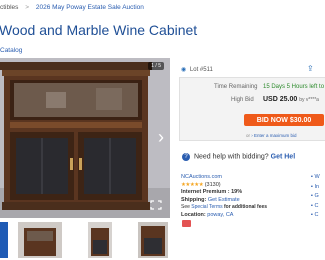 This screenshot has width=325, height=260. I want to click on internet-premium: Internet Premium : 19%, so click(212, 192).